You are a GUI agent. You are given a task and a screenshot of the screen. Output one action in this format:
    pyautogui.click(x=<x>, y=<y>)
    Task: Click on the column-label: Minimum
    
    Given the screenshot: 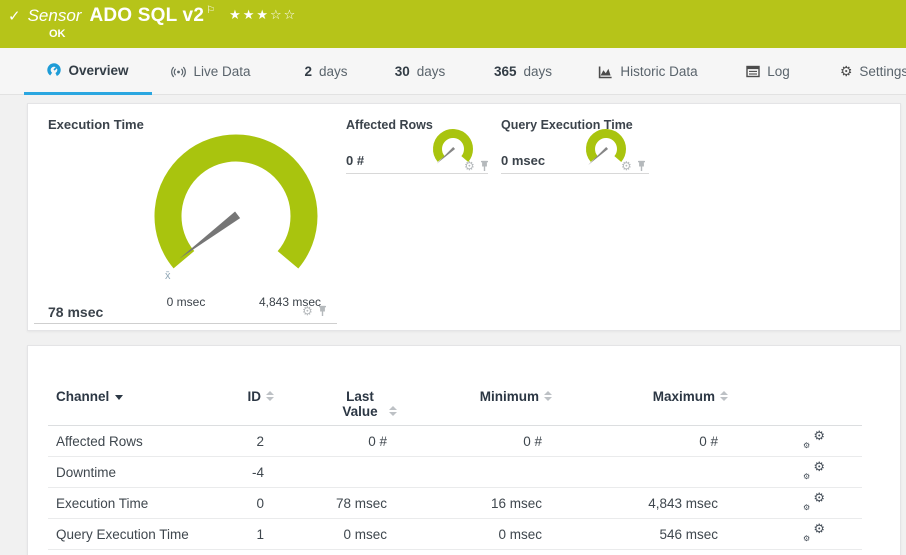 What is the action you would take?
    pyautogui.click(x=509, y=396)
    